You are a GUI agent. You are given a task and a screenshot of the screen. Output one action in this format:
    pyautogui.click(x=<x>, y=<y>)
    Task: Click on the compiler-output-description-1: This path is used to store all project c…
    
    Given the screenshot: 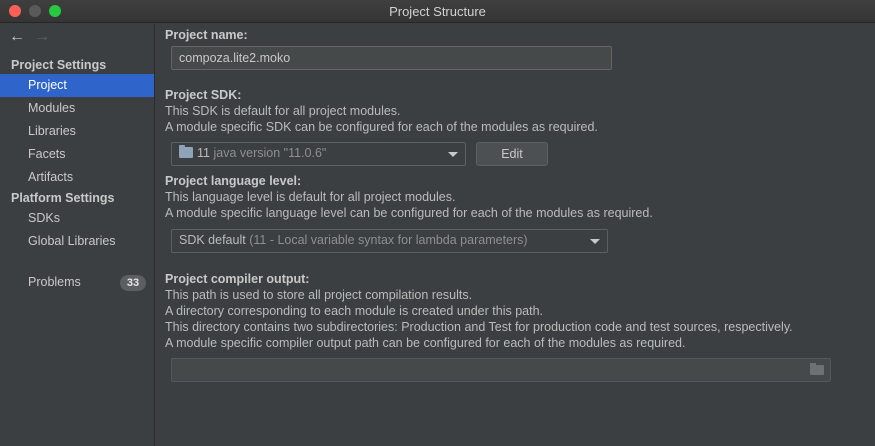 What is the action you would take?
    pyautogui.click(x=319, y=295)
    